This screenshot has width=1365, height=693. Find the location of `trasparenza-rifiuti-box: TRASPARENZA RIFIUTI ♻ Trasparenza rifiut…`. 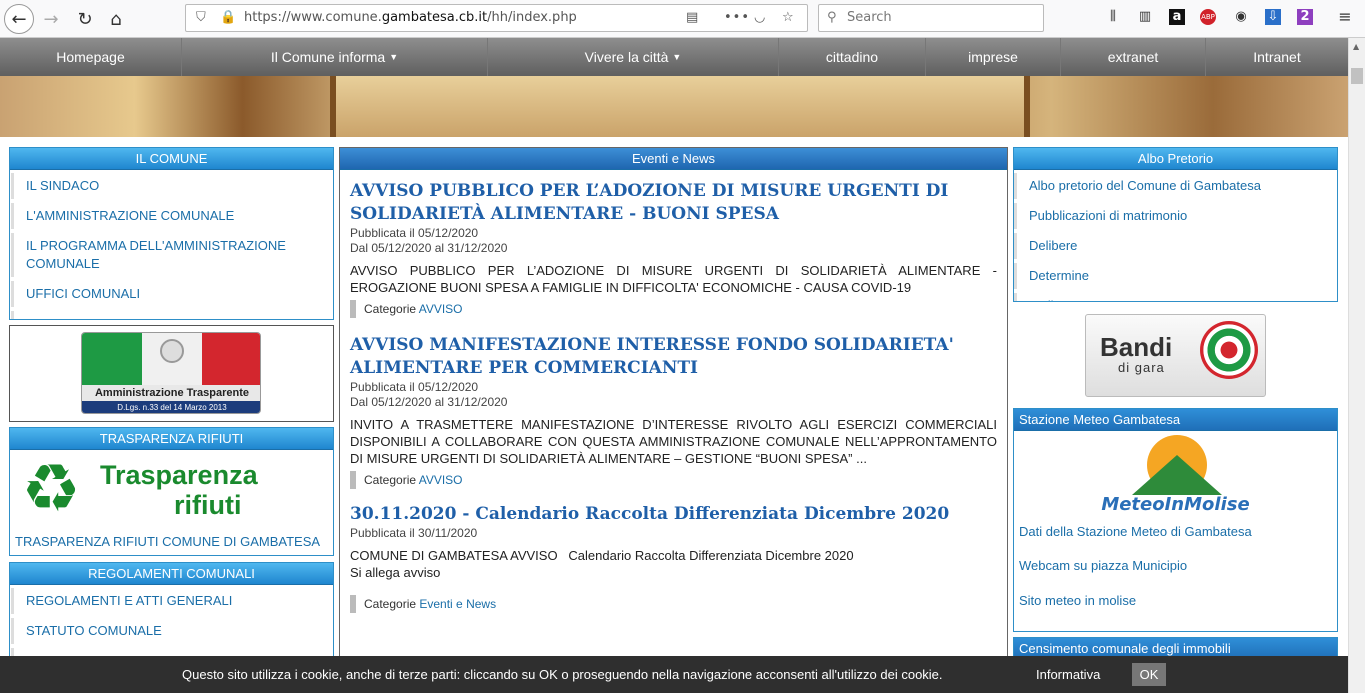

trasparenza-rifiuti-box: TRASPARENZA RIFIUTI ♻ Trasparenza rifiut… is located at coordinates (171, 491).